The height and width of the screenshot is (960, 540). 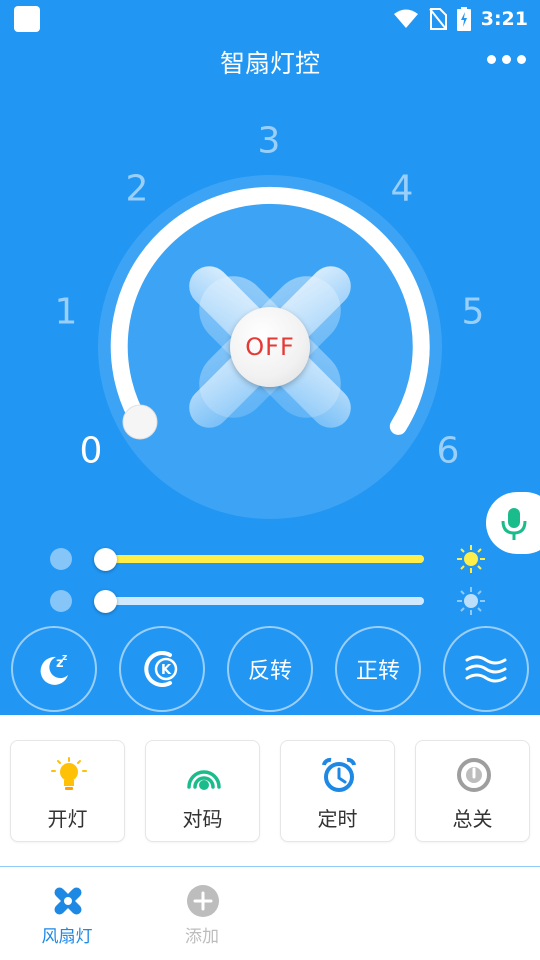 I want to click on more-dots-icon, so click(x=506, y=59).